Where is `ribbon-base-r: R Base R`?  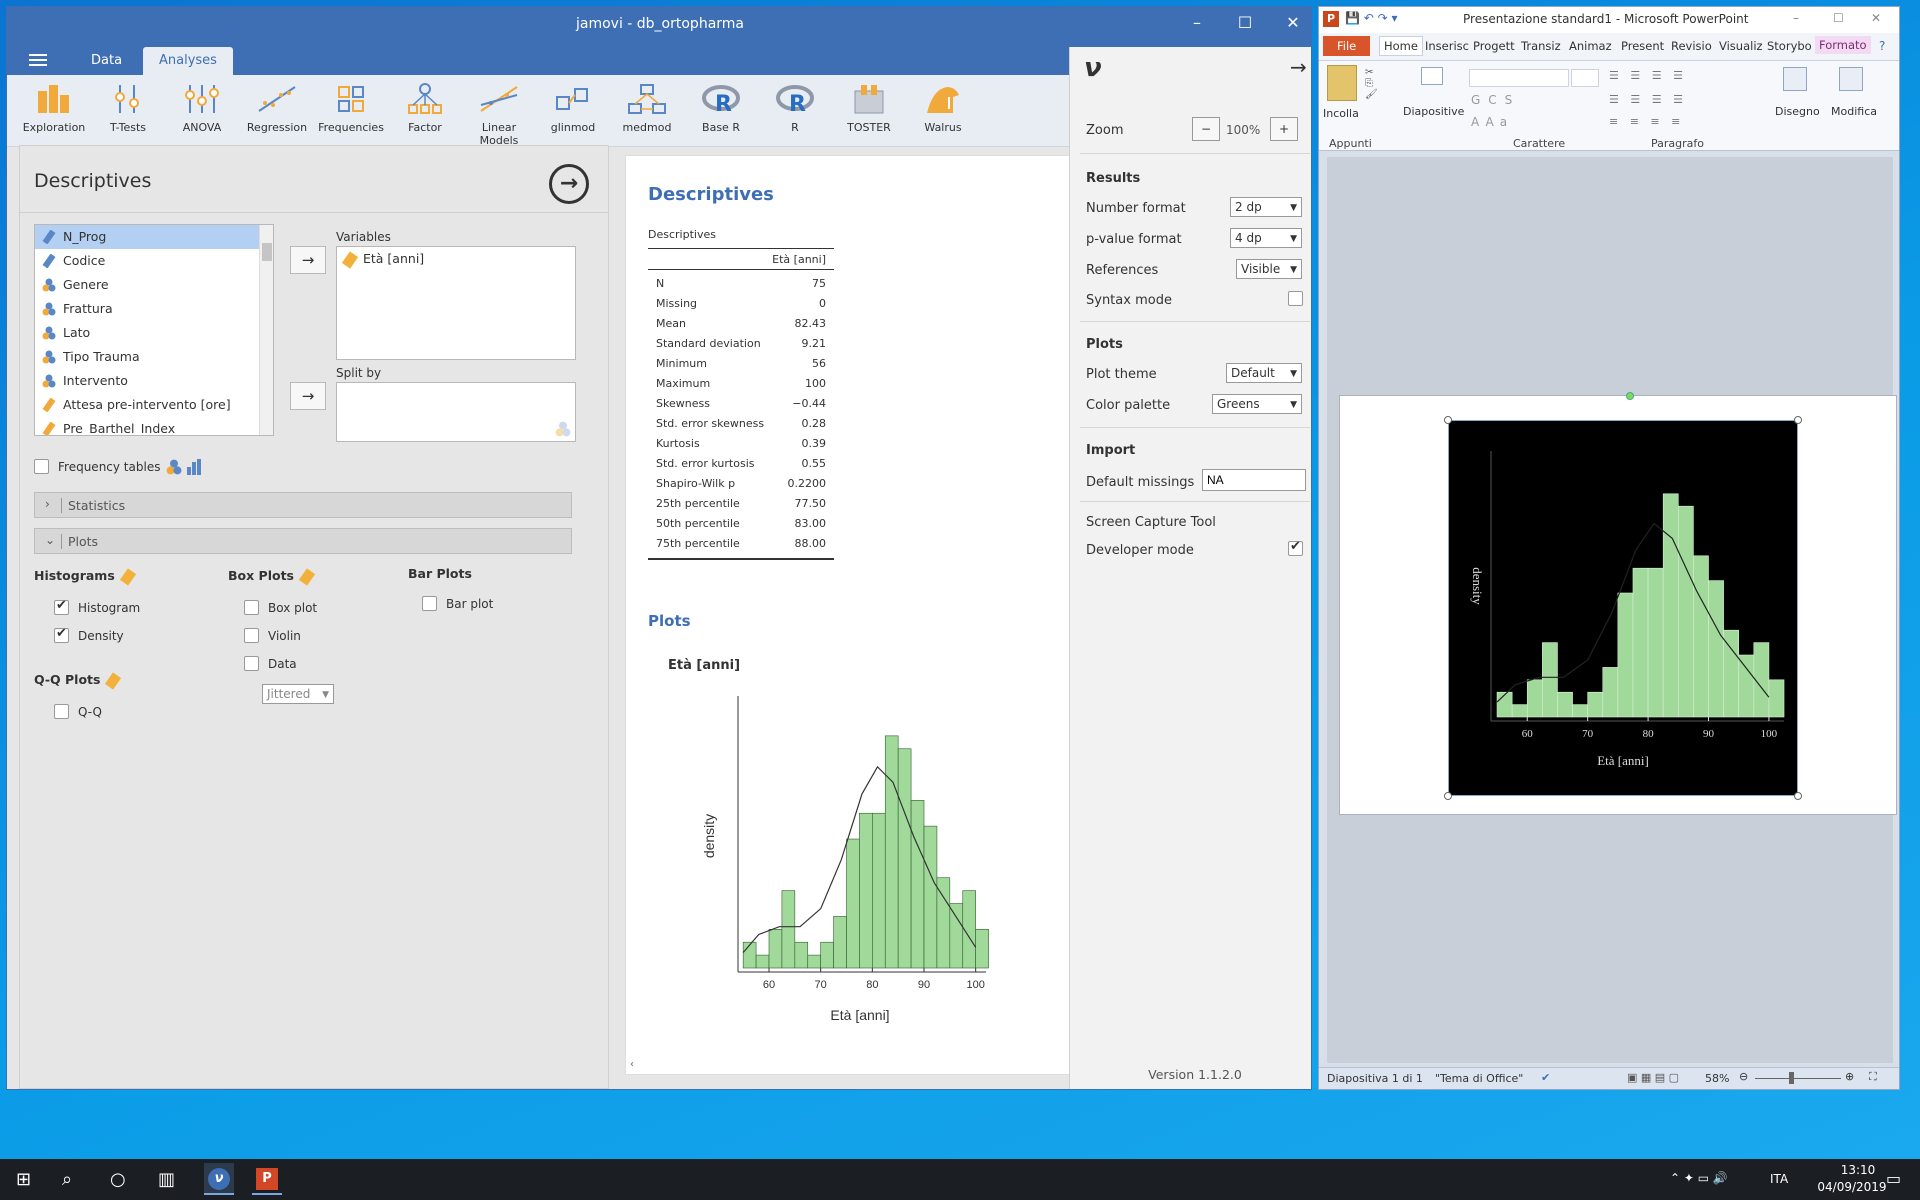 ribbon-base-r: R Base R is located at coordinates (721, 108).